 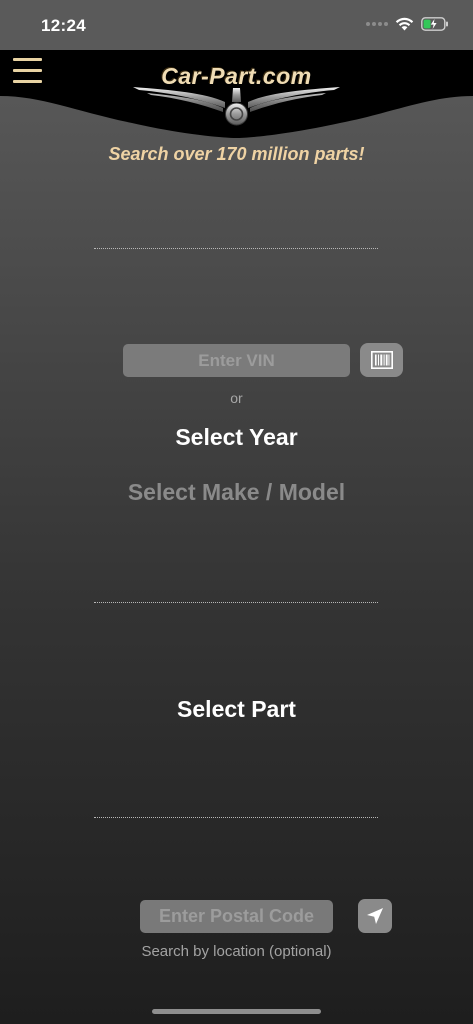 I want to click on select-part-button: Select Part, so click(x=236, y=709).